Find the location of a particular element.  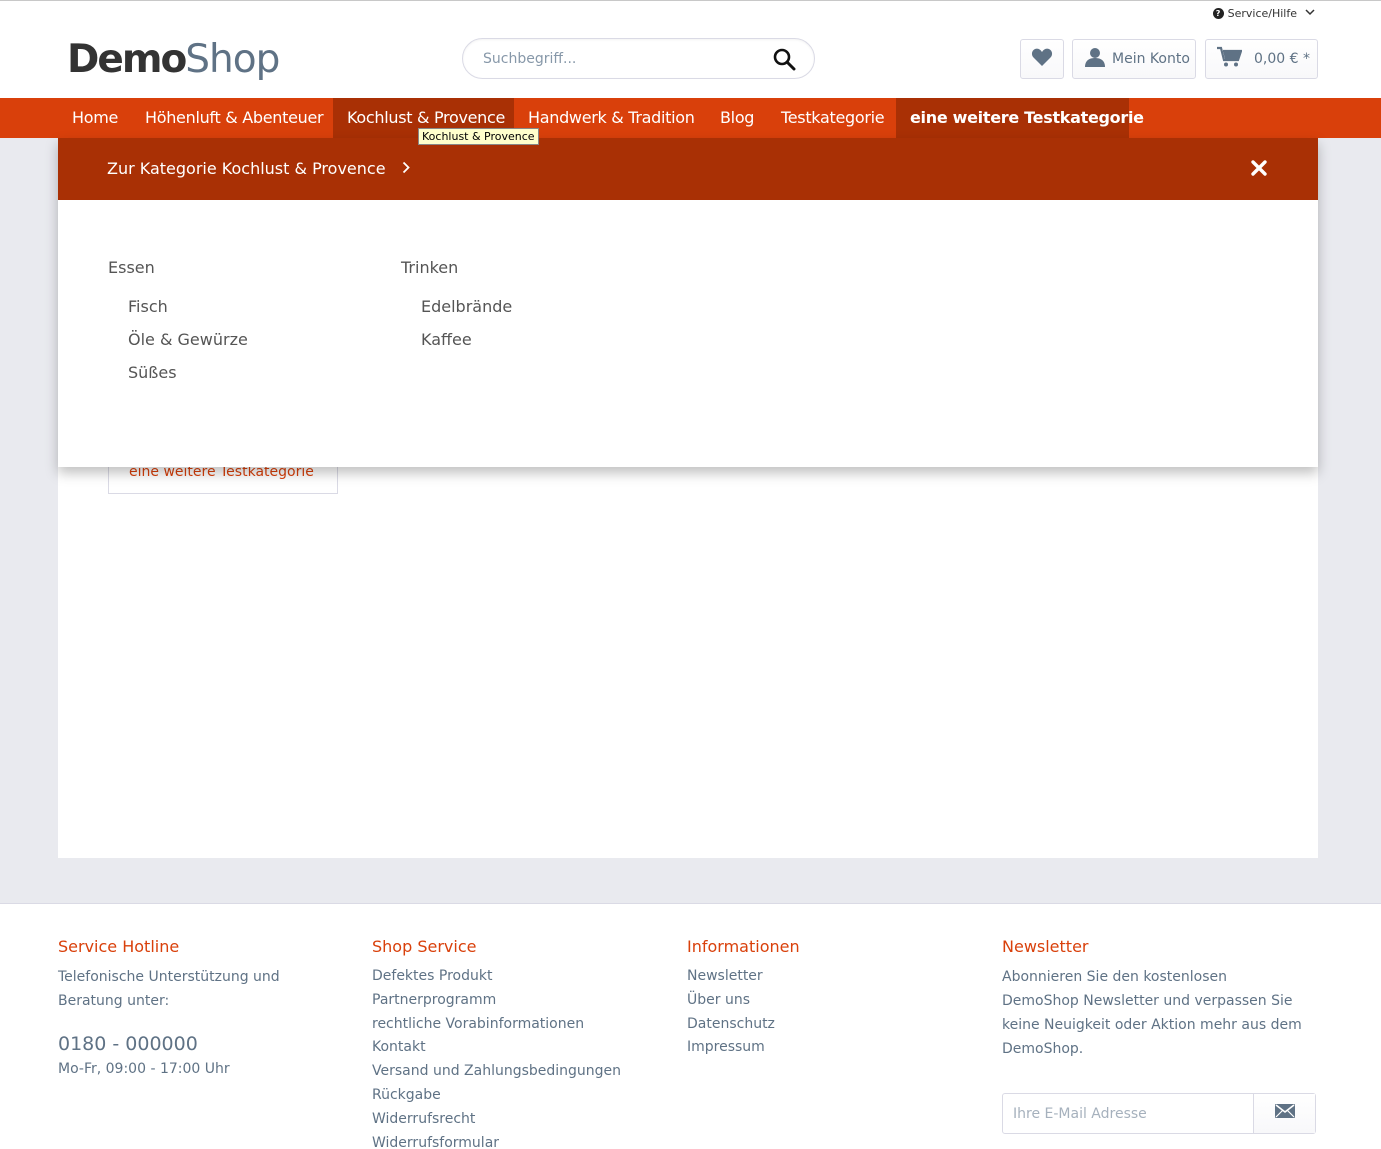

nav-tooltip: Kochlust & Provence is located at coordinates (478, 136).